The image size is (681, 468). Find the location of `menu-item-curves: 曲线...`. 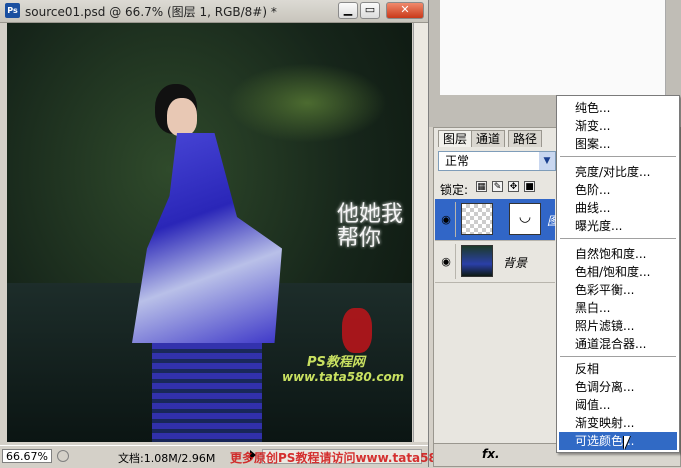

menu-item-curves: 曲线... is located at coordinates (618, 208).